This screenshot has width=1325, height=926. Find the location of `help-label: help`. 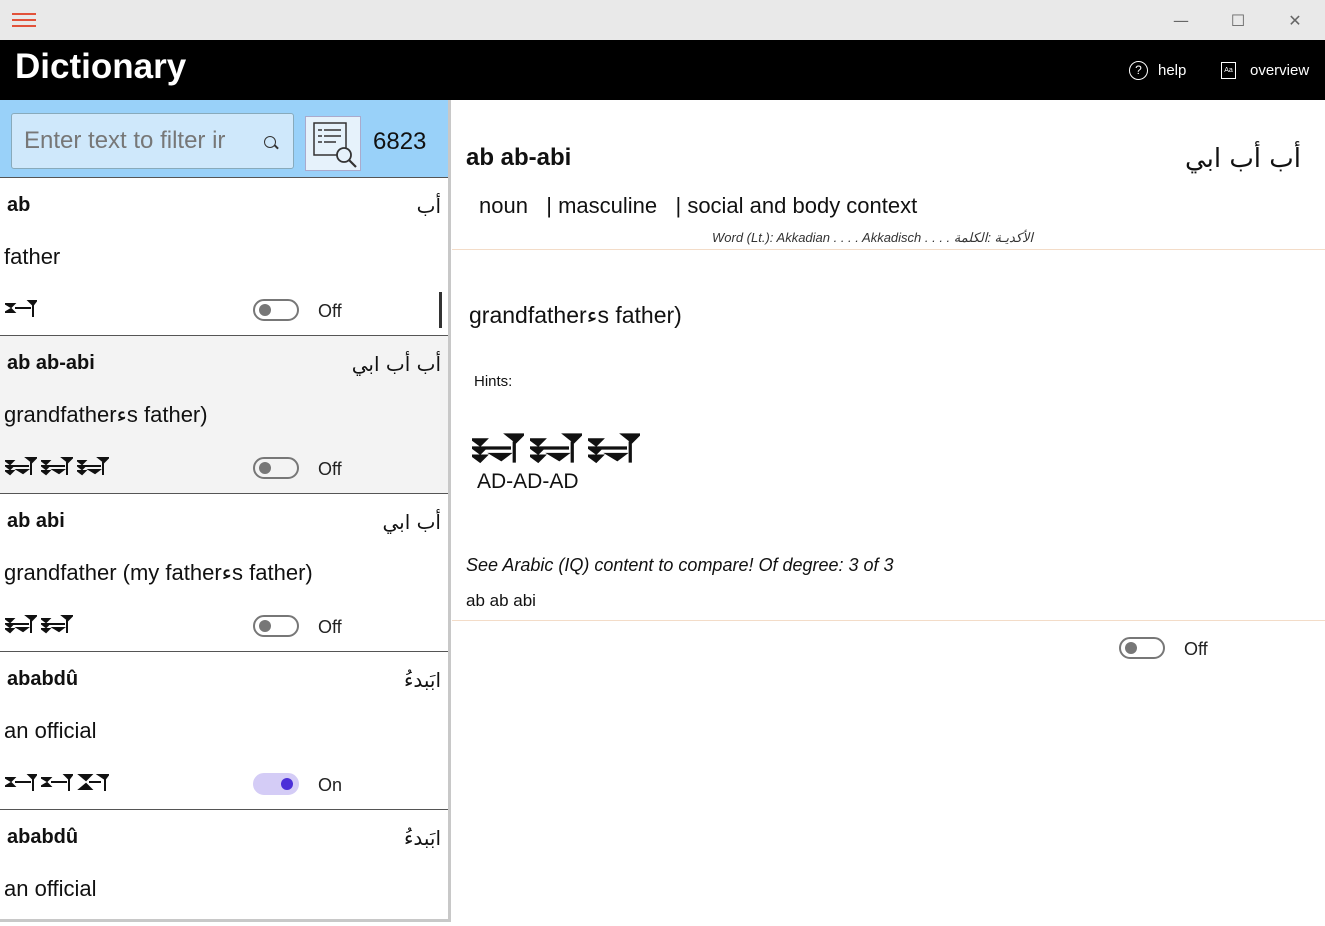

help-label: help is located at coordinates (1172, 70).